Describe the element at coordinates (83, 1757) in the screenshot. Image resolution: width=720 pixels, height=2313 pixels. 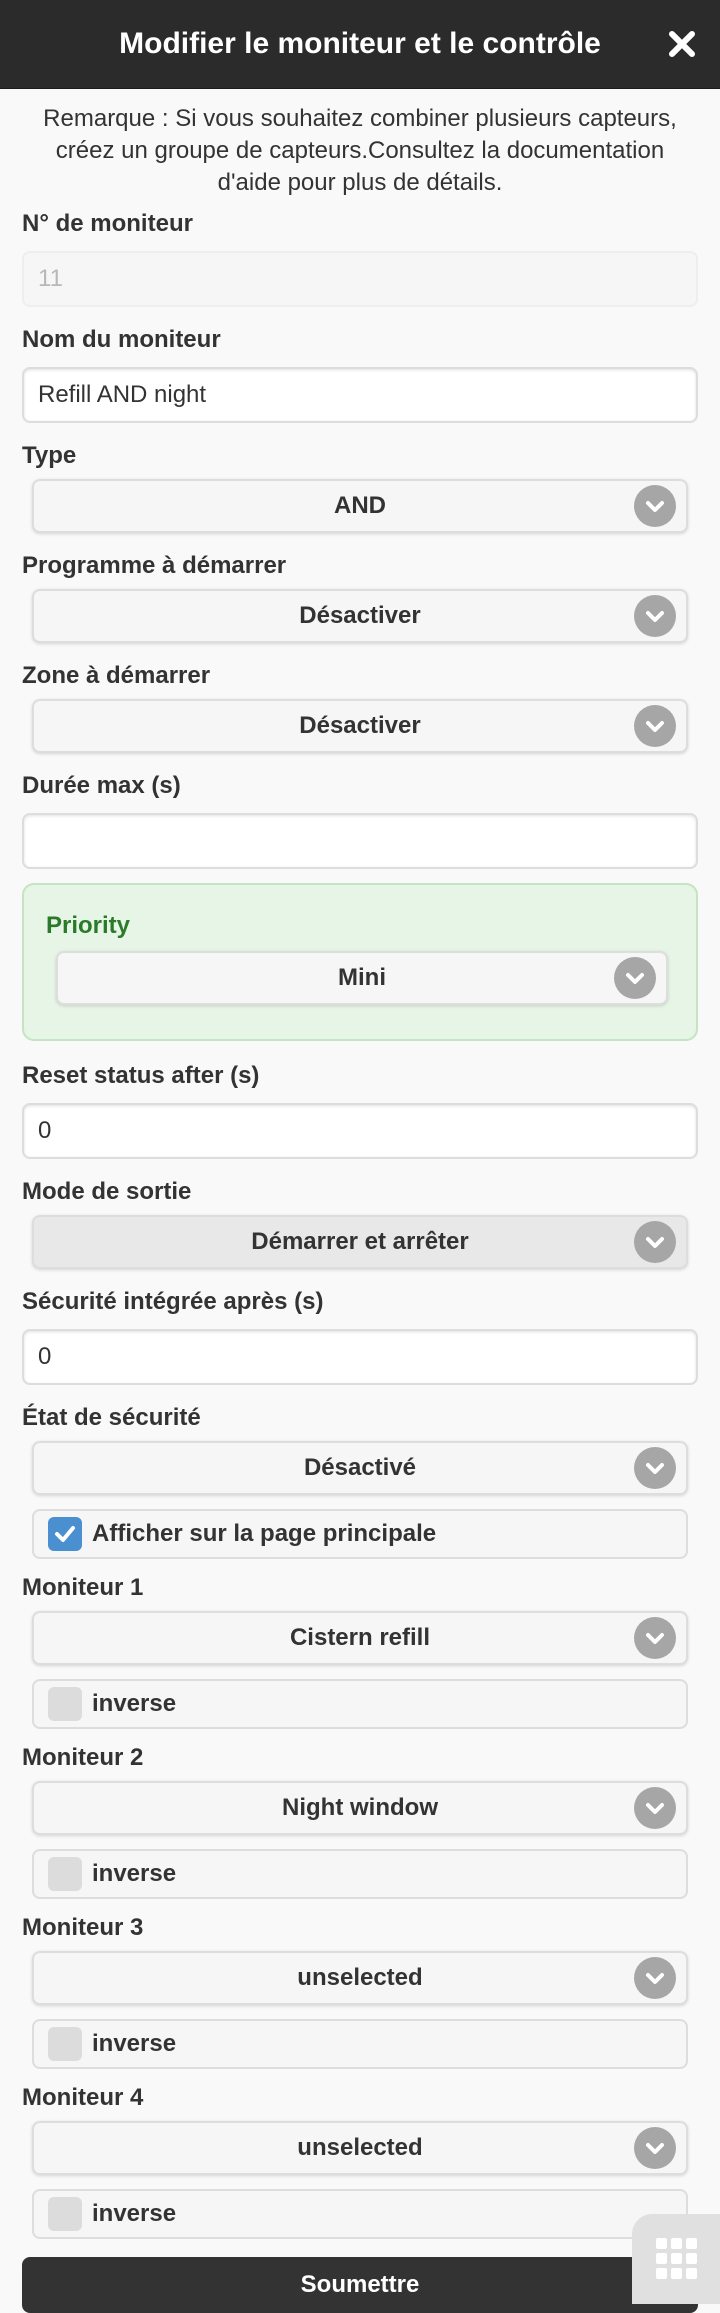
I see `monitor-2-label: Moniteur 2` at that location.